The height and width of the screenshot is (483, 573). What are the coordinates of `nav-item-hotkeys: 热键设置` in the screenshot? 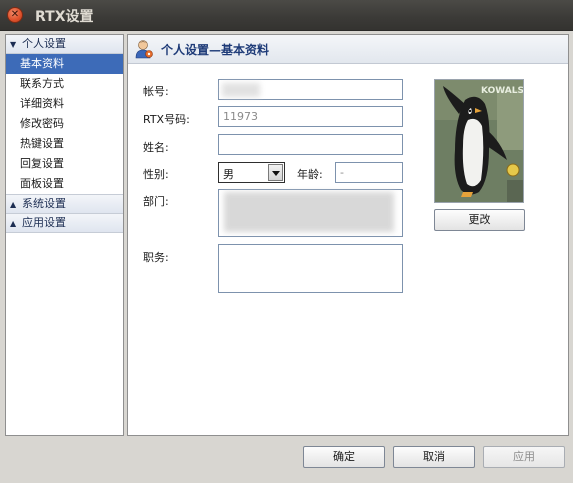 It's located at (64, 144).